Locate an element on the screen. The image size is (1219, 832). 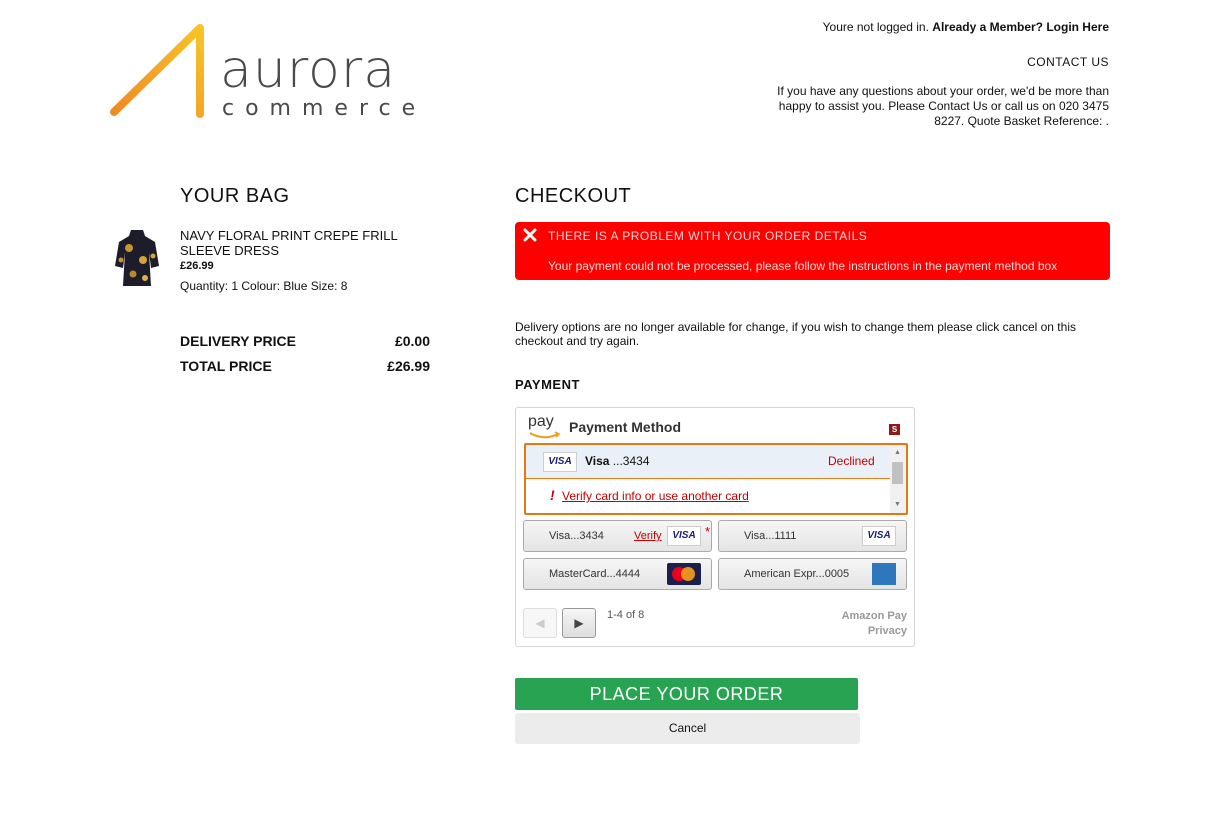
aurora-logo-icon is located at coordinates (157, 71).